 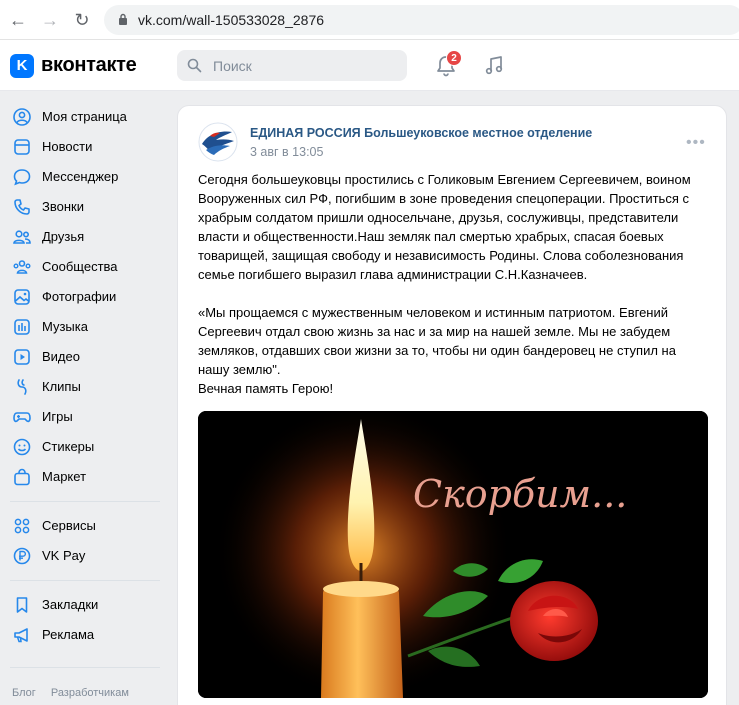 What do you see at coordinates (80, 176) in the screenshot?
I see `sidebar-item-label: Мессенджер` at bounding box center [80, 176].